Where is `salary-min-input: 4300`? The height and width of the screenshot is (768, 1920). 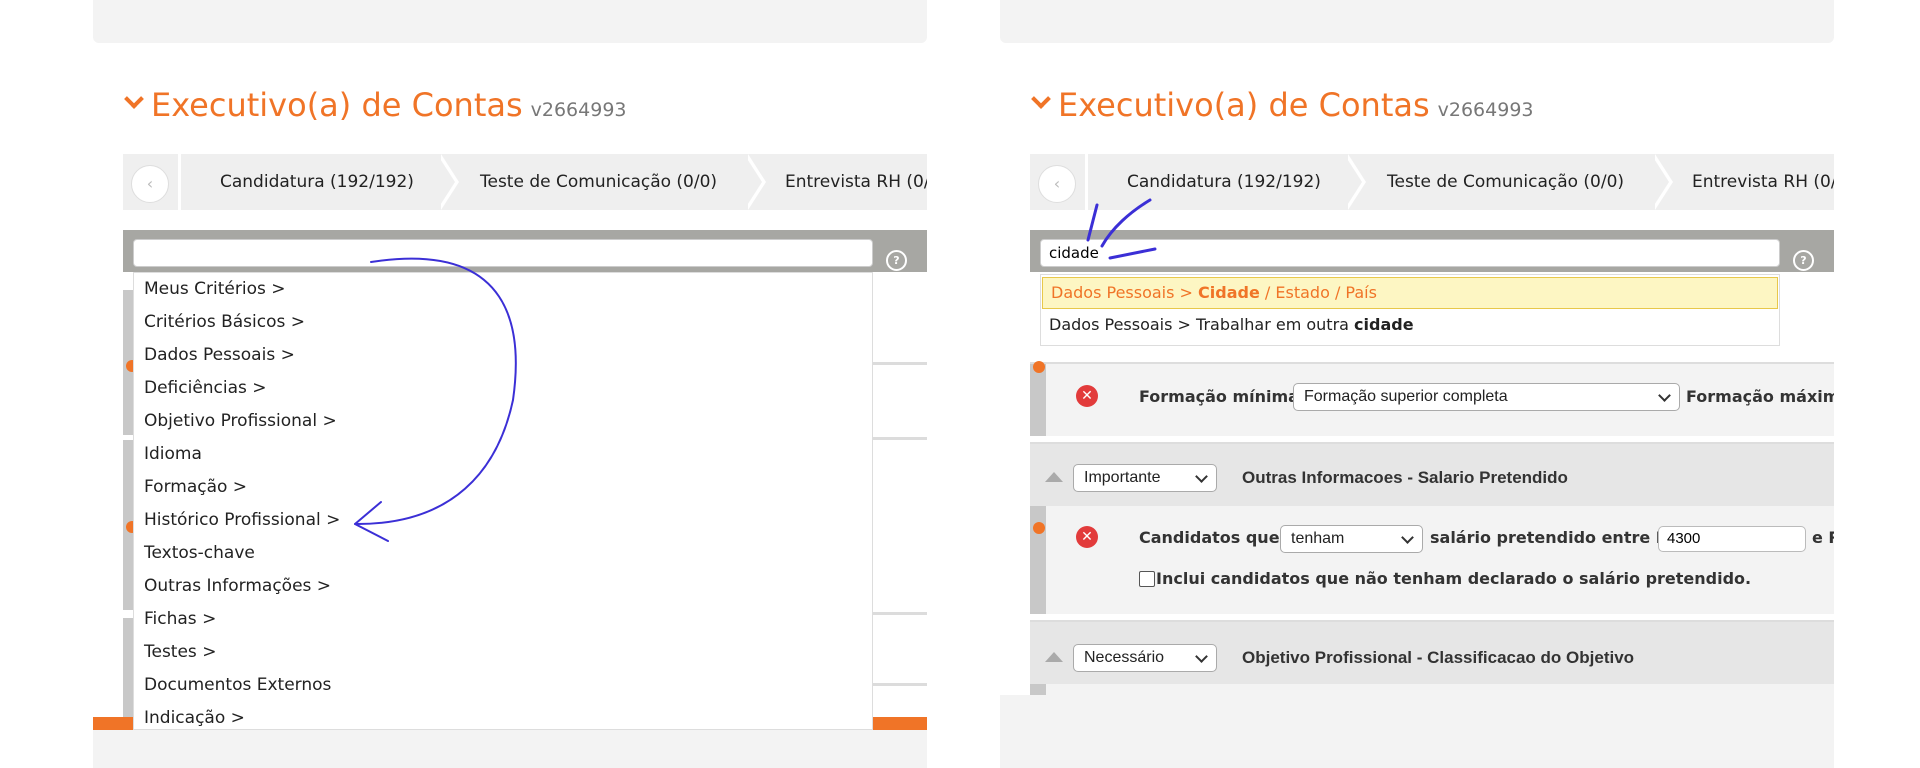
salary-min-input: 4300 is located at coordinates (1732, 539).